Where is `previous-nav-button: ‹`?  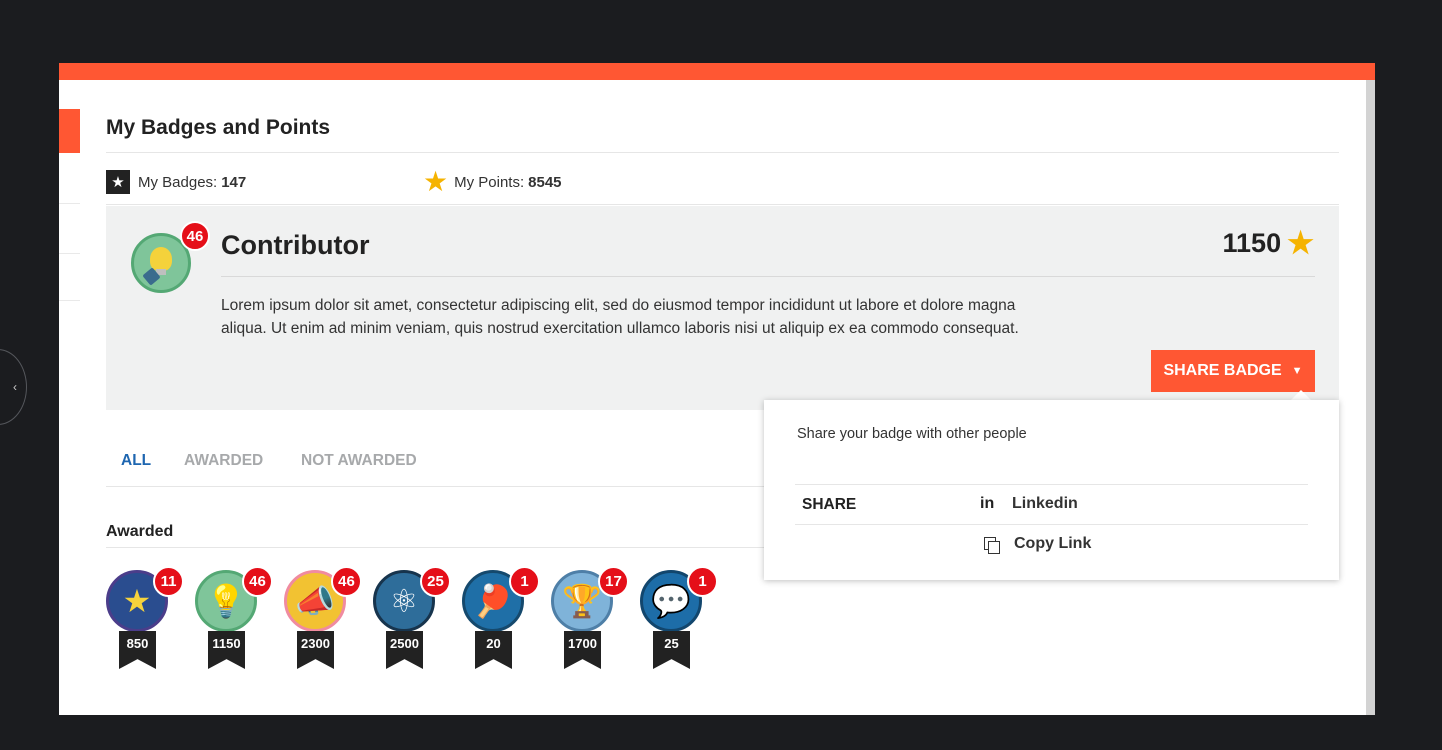
previous-nav-button: ‹ is located at coordinates (13, 387).